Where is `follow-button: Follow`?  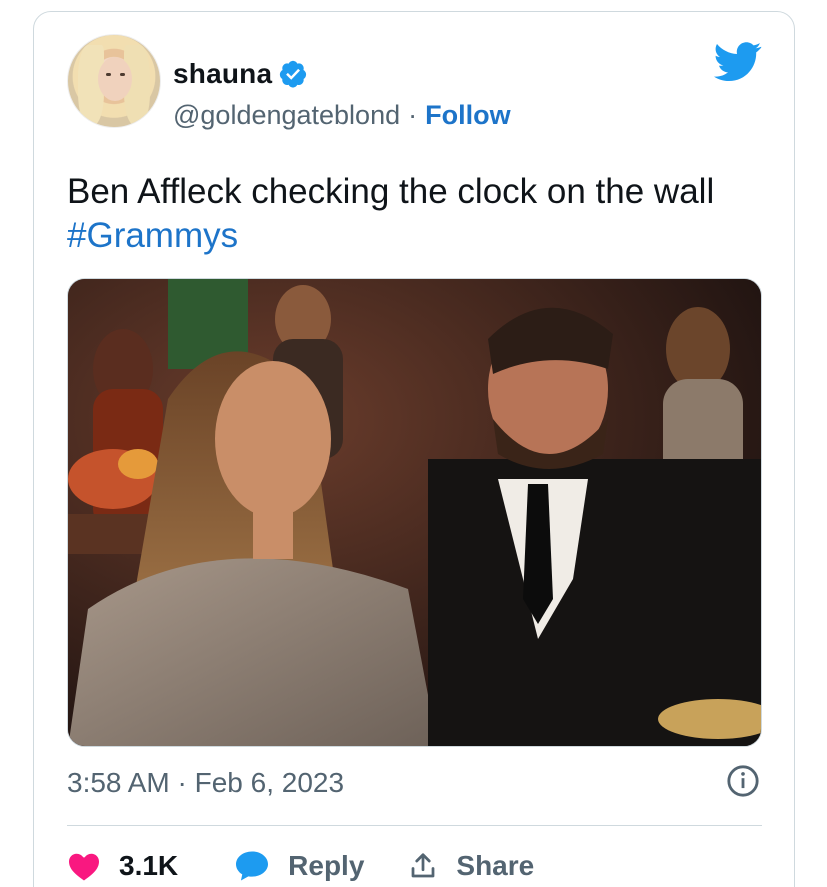
follow-button: Follow is located at coordinates (467, 115).